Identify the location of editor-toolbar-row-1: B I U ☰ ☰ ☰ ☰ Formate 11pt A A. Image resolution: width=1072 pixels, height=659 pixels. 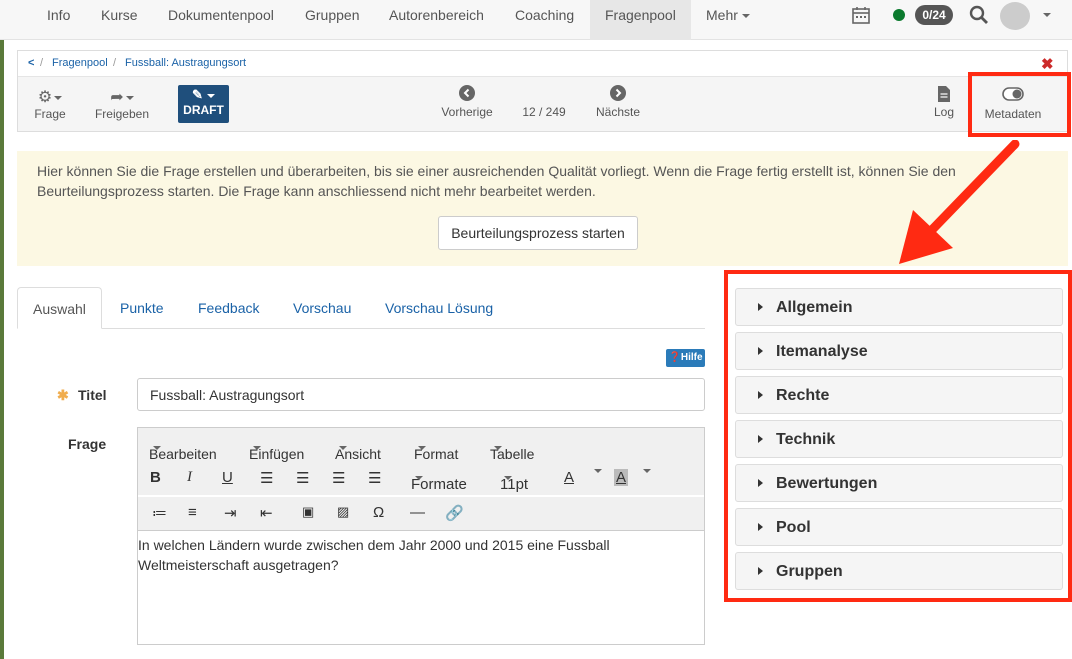
(421, 478).